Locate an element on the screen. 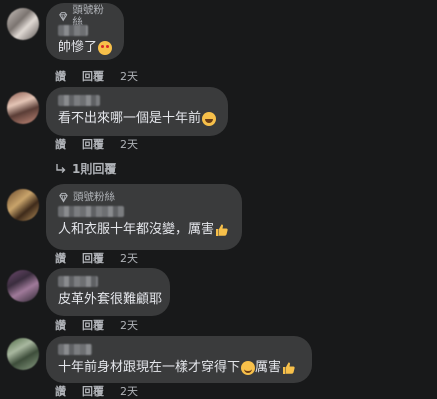 The image size is (437, 399). comment-text: 看不出來哪一個是十年前 is located at coordinates (137, 119).